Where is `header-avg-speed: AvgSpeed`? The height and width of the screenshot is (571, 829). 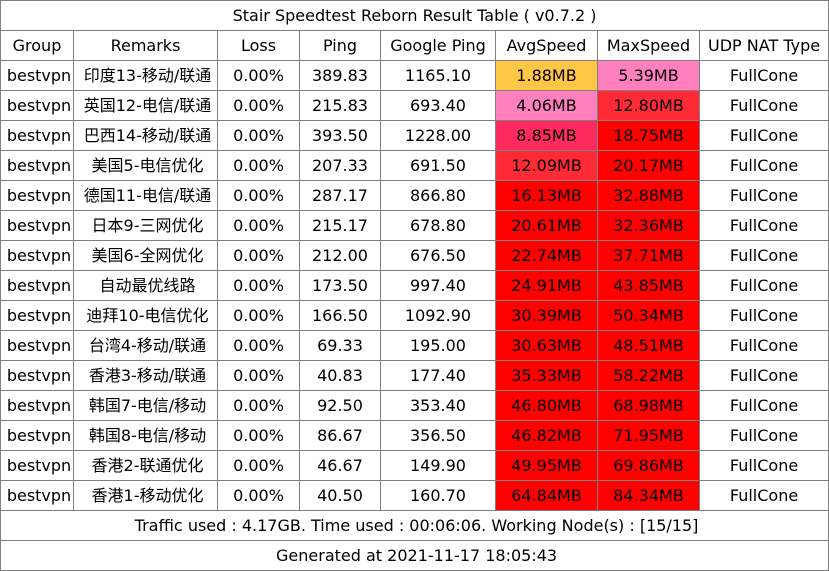
header-avg-speed: AvgSpeed is located at coordinates (546, 45).